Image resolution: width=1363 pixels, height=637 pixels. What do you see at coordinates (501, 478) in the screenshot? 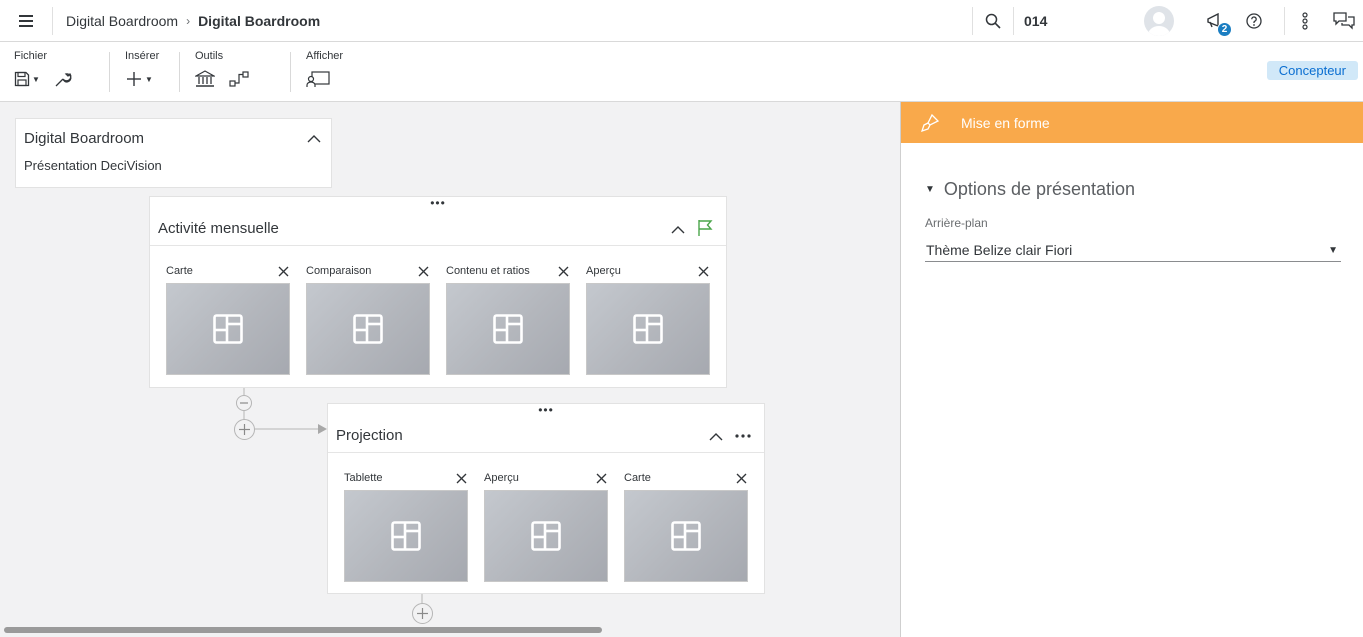
I see `tile-name: Aperçu` at bounding box center [501, 478].